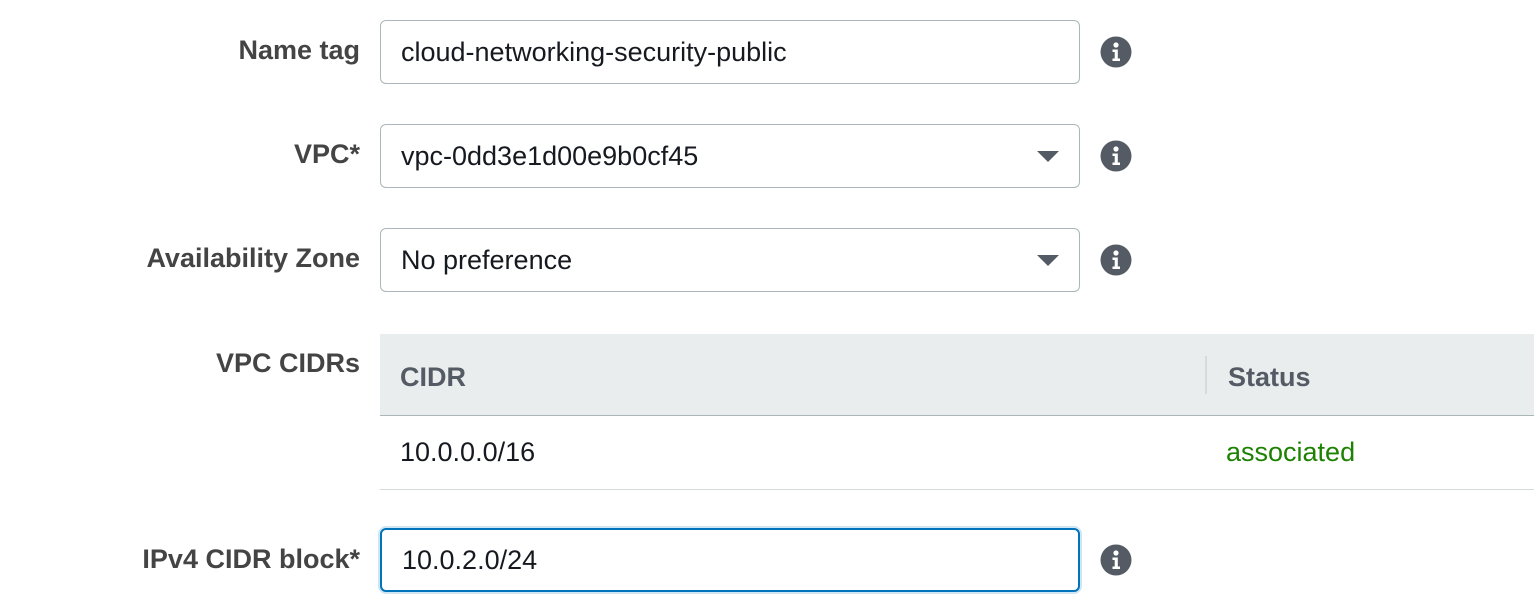  Describe the element at coordinates (1269, 375) in the screenshot. I see `column-header-status: Status` at that location.